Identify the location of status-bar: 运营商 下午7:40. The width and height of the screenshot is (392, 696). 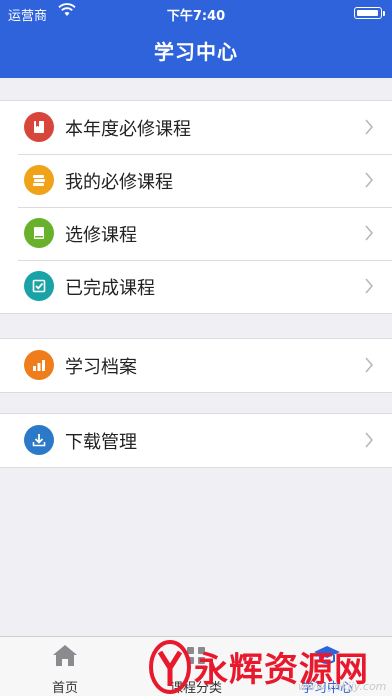
(196, 13).